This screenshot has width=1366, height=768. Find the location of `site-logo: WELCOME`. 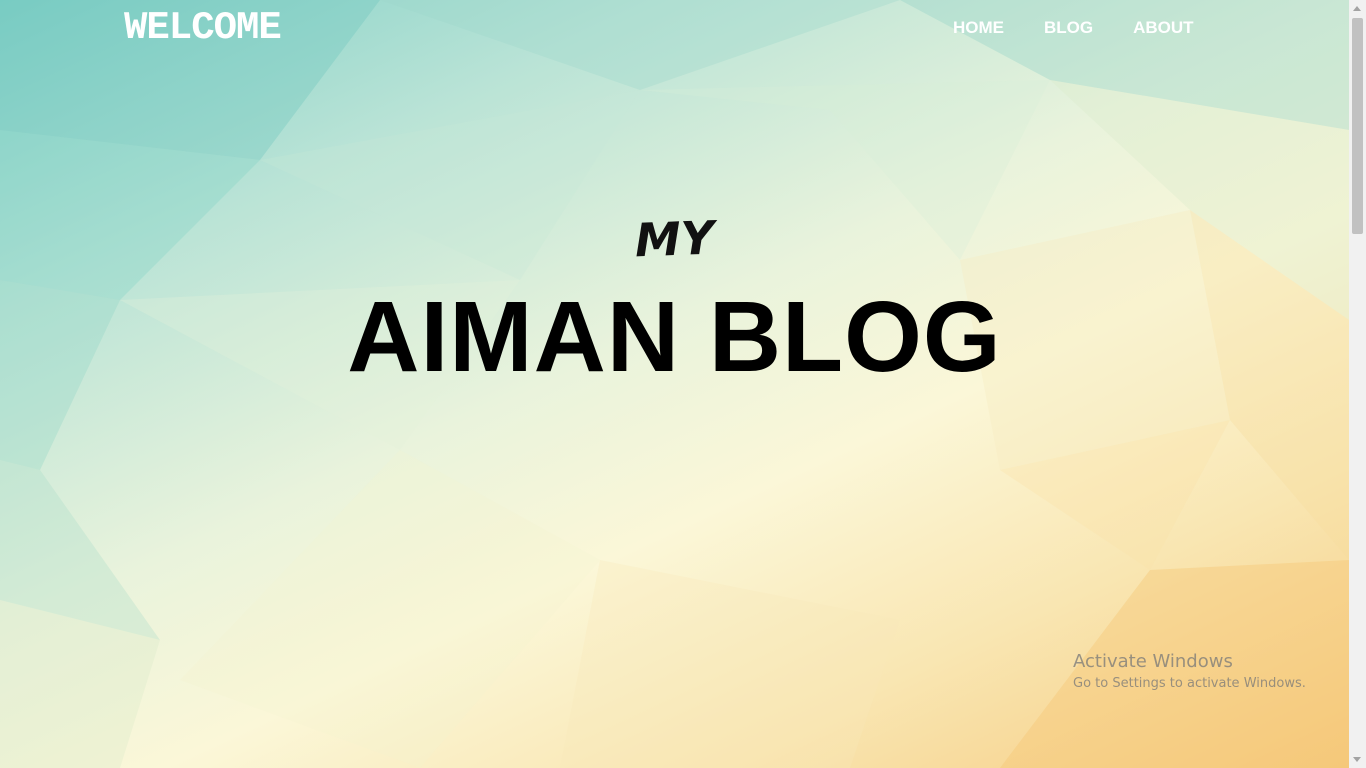

site-logo: WELCOME is located at coordinates (203, 28).